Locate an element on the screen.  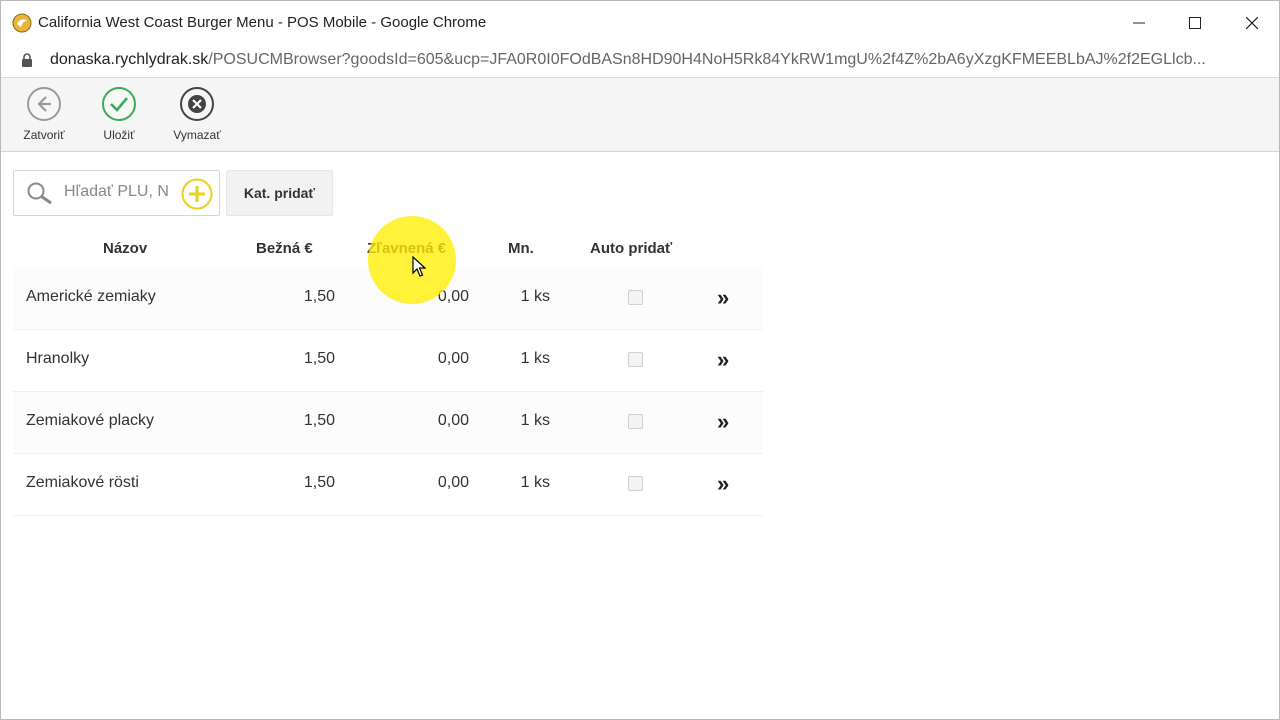
header-auto: Auto pridať is located at coordinates (631, 248).